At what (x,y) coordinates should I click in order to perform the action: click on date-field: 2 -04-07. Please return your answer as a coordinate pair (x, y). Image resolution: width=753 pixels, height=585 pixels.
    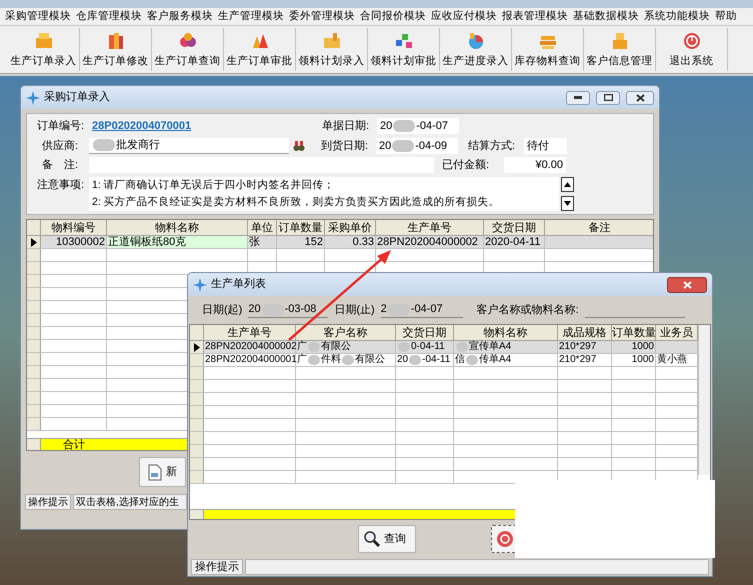
    Looking at the image, I should click on (421, 310).